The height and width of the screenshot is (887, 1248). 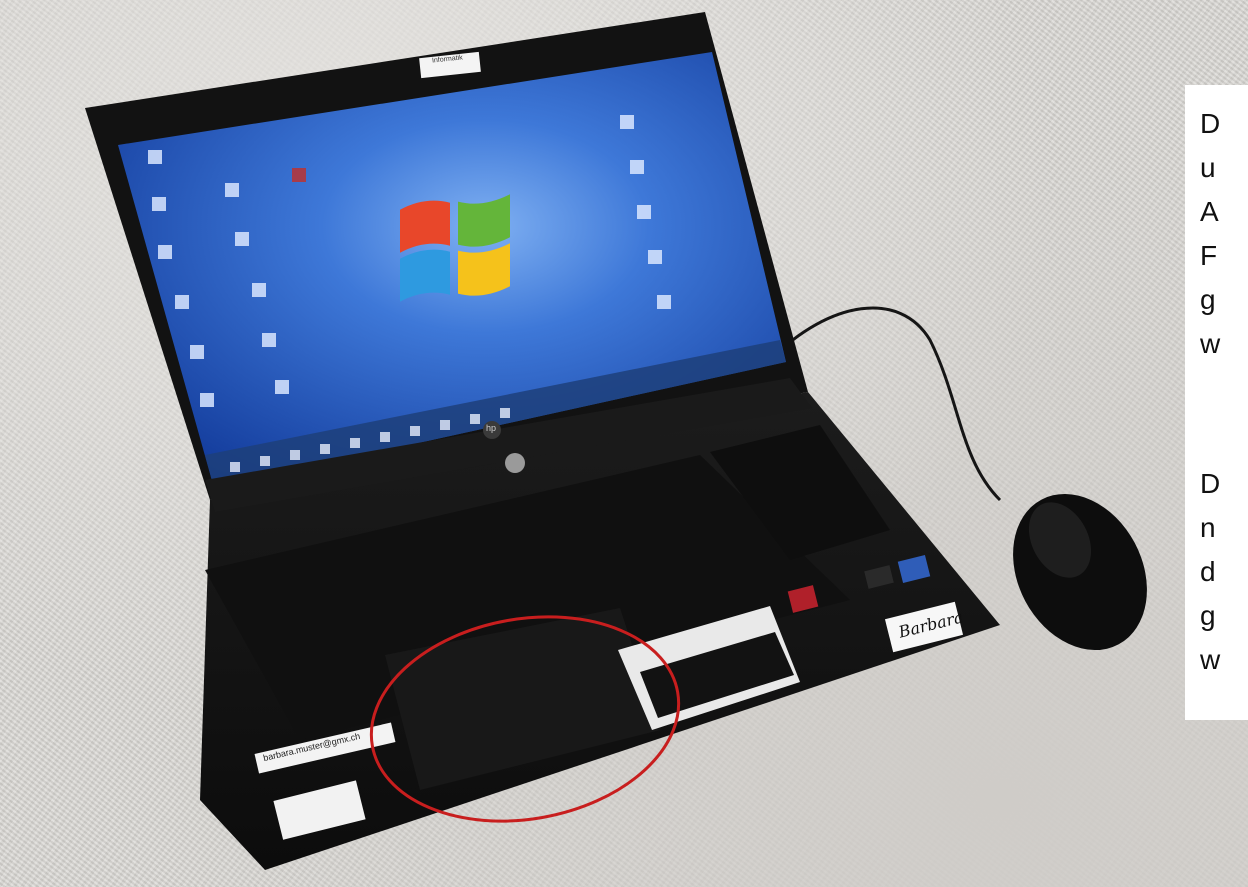 What do you see at coordinates (1208, 615) in the screenshot?
I see `para2-line: g` at bounding box center [1208, 615].